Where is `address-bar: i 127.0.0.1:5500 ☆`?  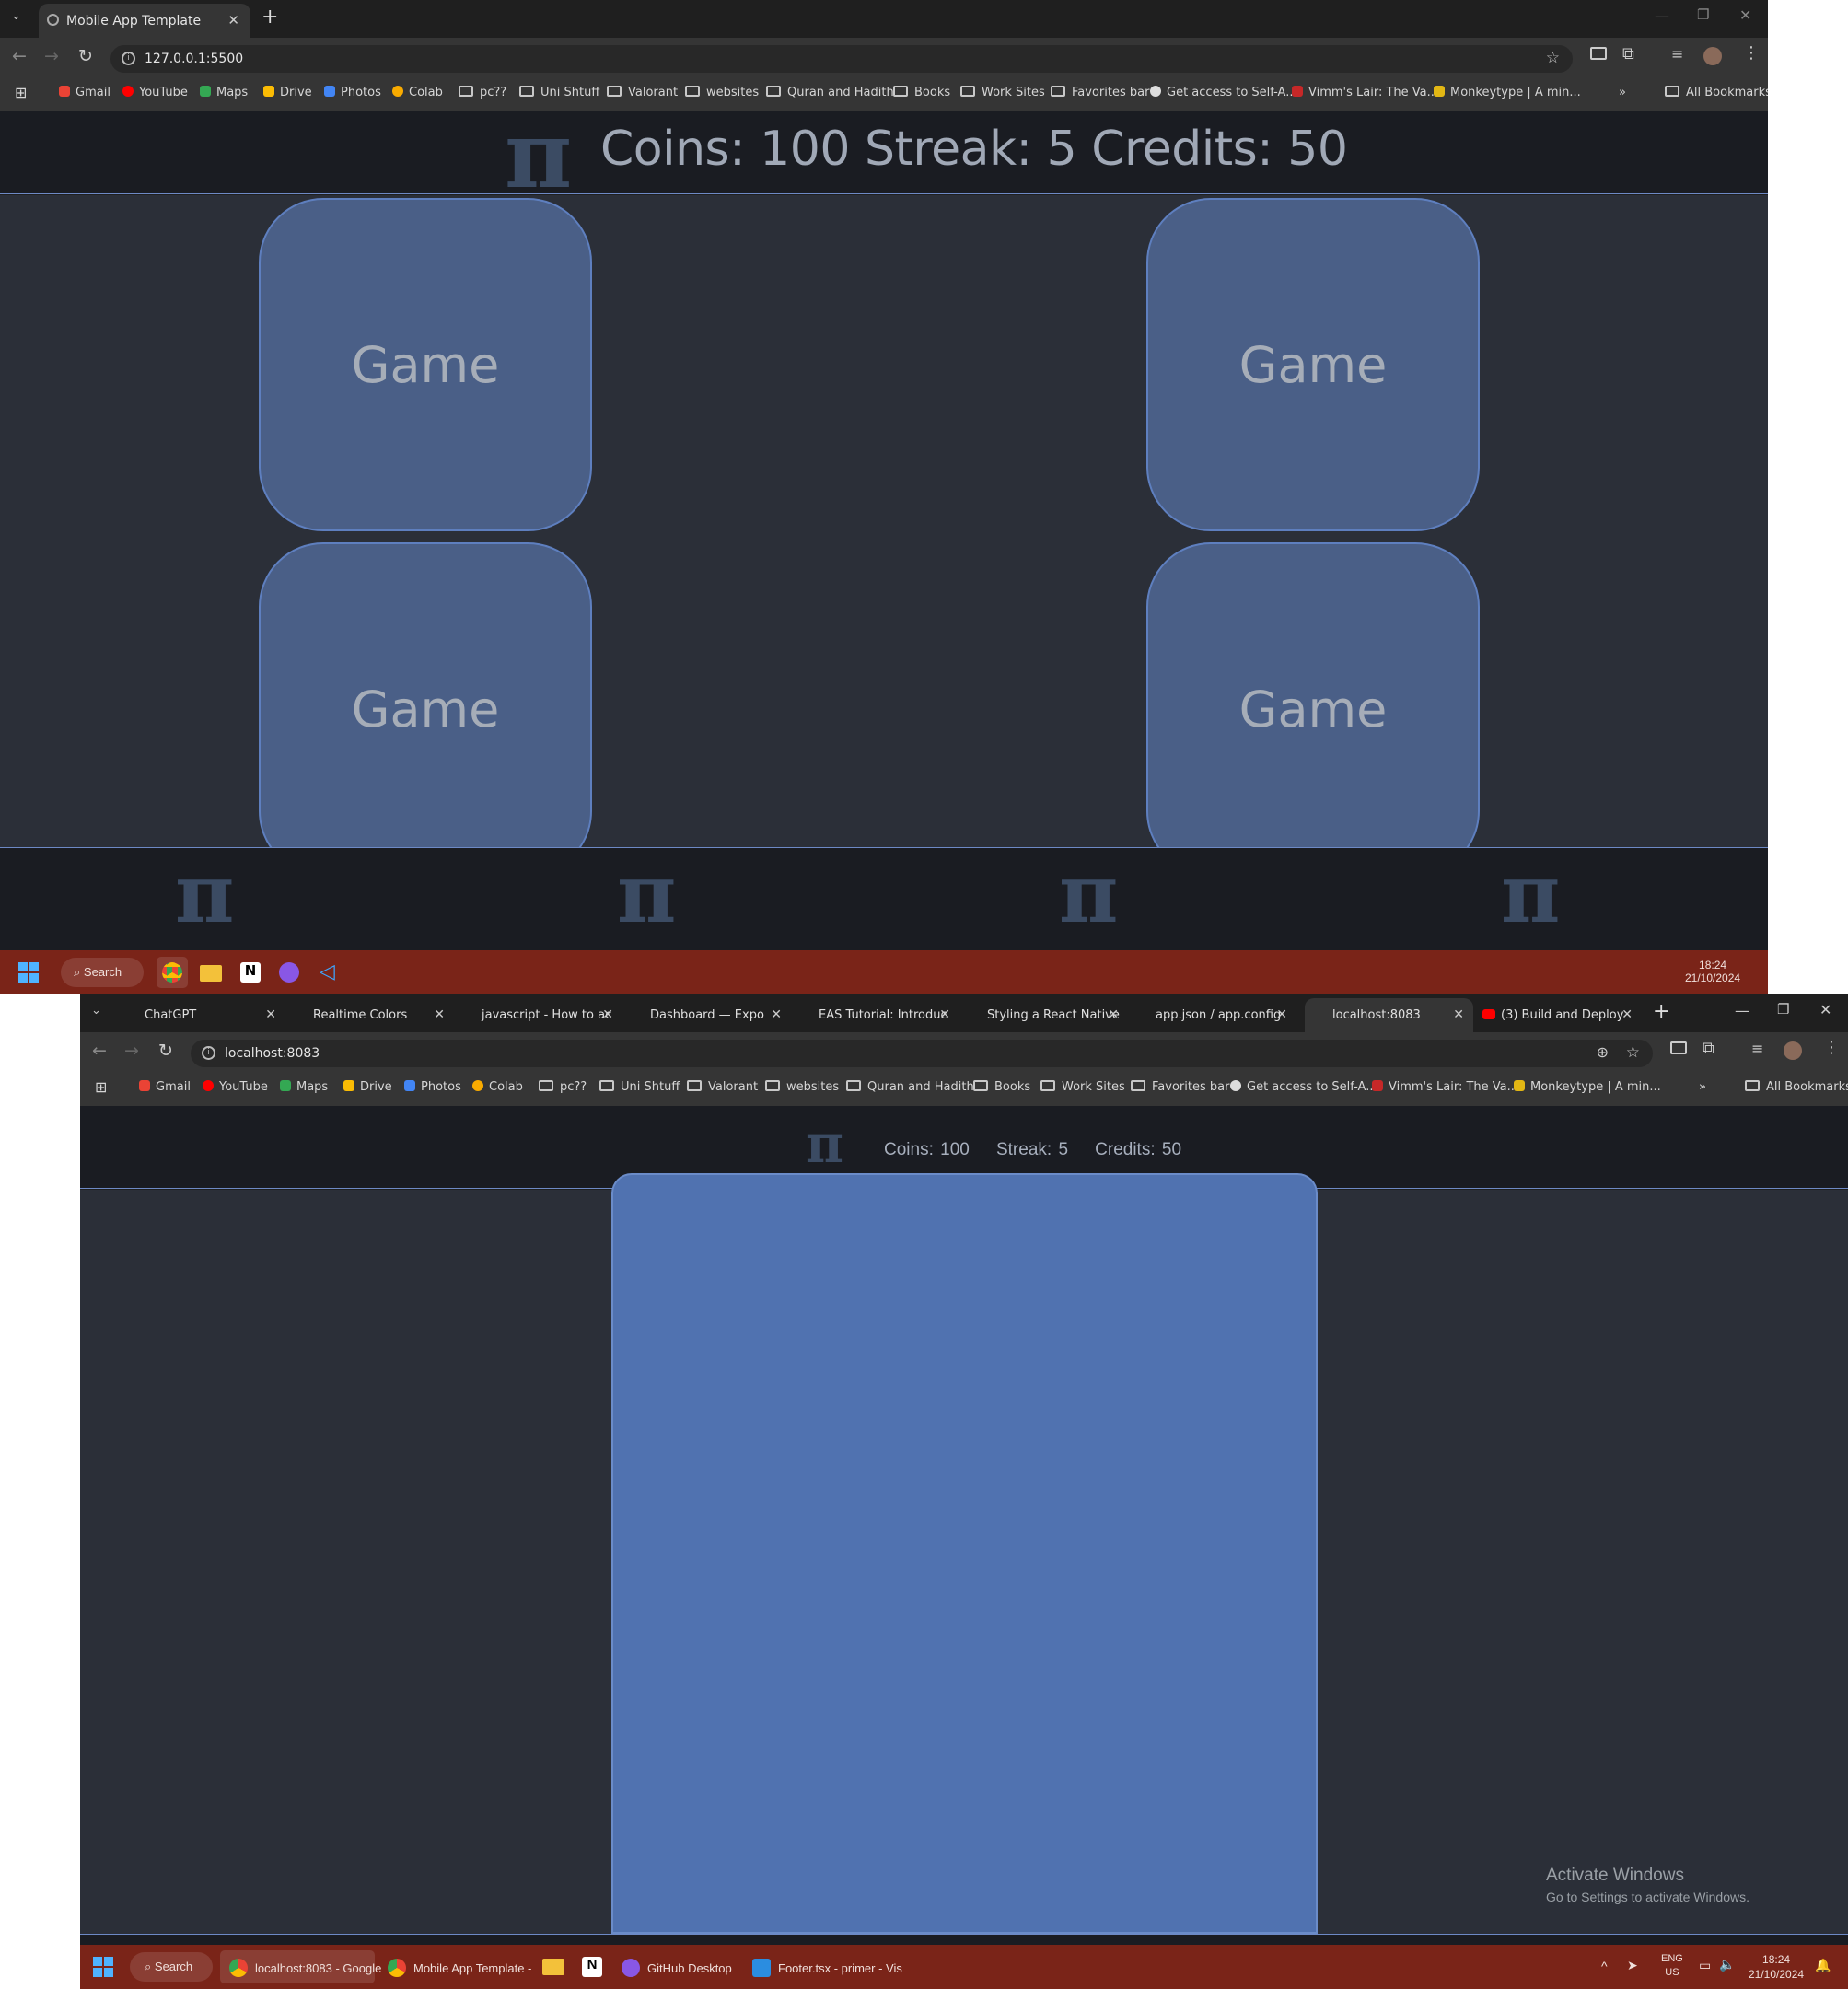 address-bar: i 127.0.0.1:5500 ☆ is located at coordinates (841, 59).